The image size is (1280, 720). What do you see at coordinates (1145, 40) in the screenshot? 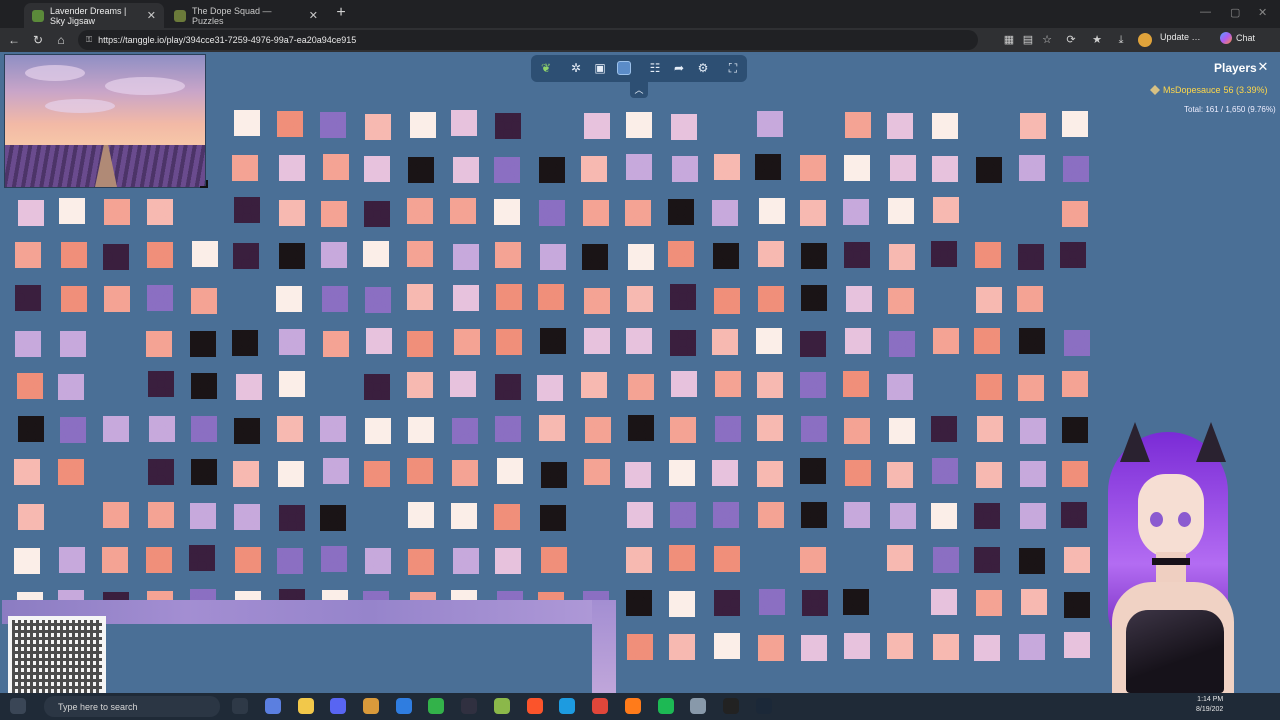
I see `profile-avatar` at bounding box center [1145, 40].